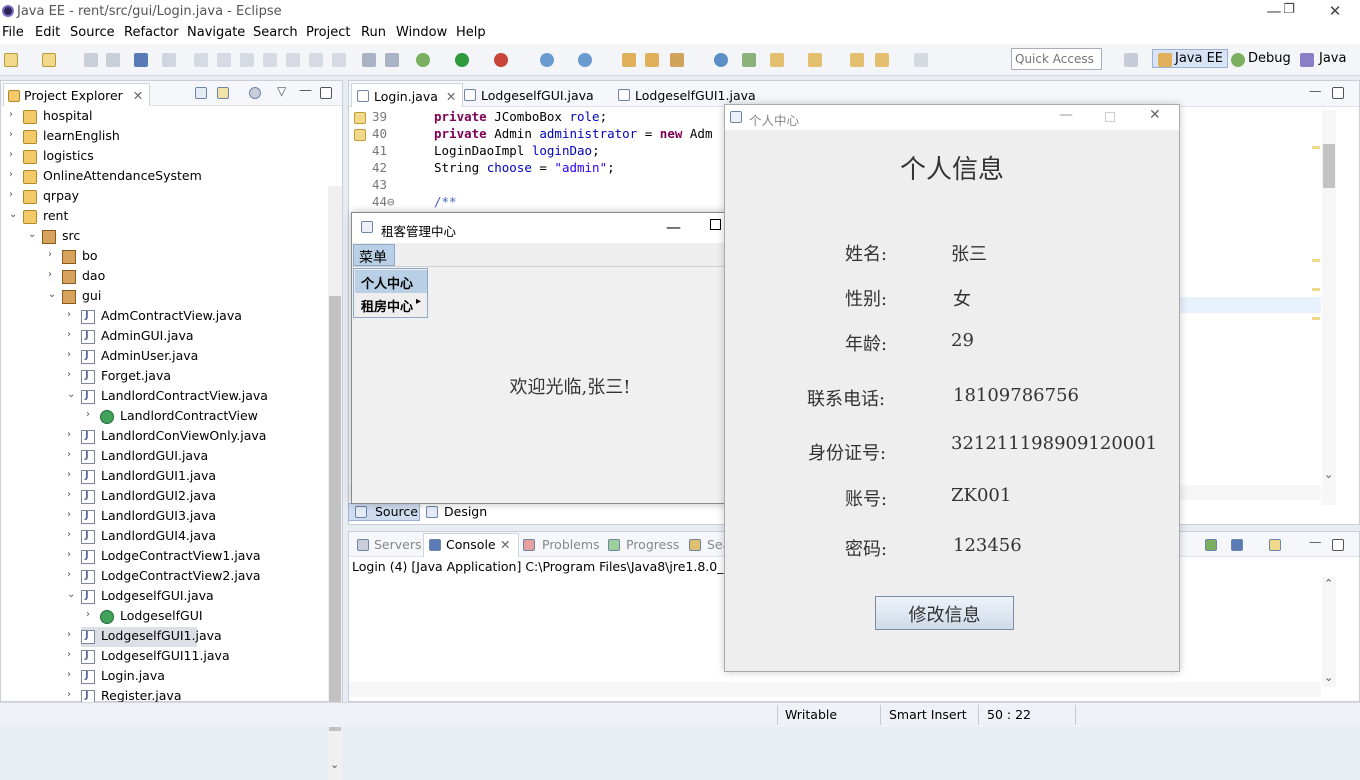 Image resolution: width=1360 pixels, height=780 pixels. Describe the element at coordinates (339, 60) in the screenshot. I see `step-return-icon` at that location.